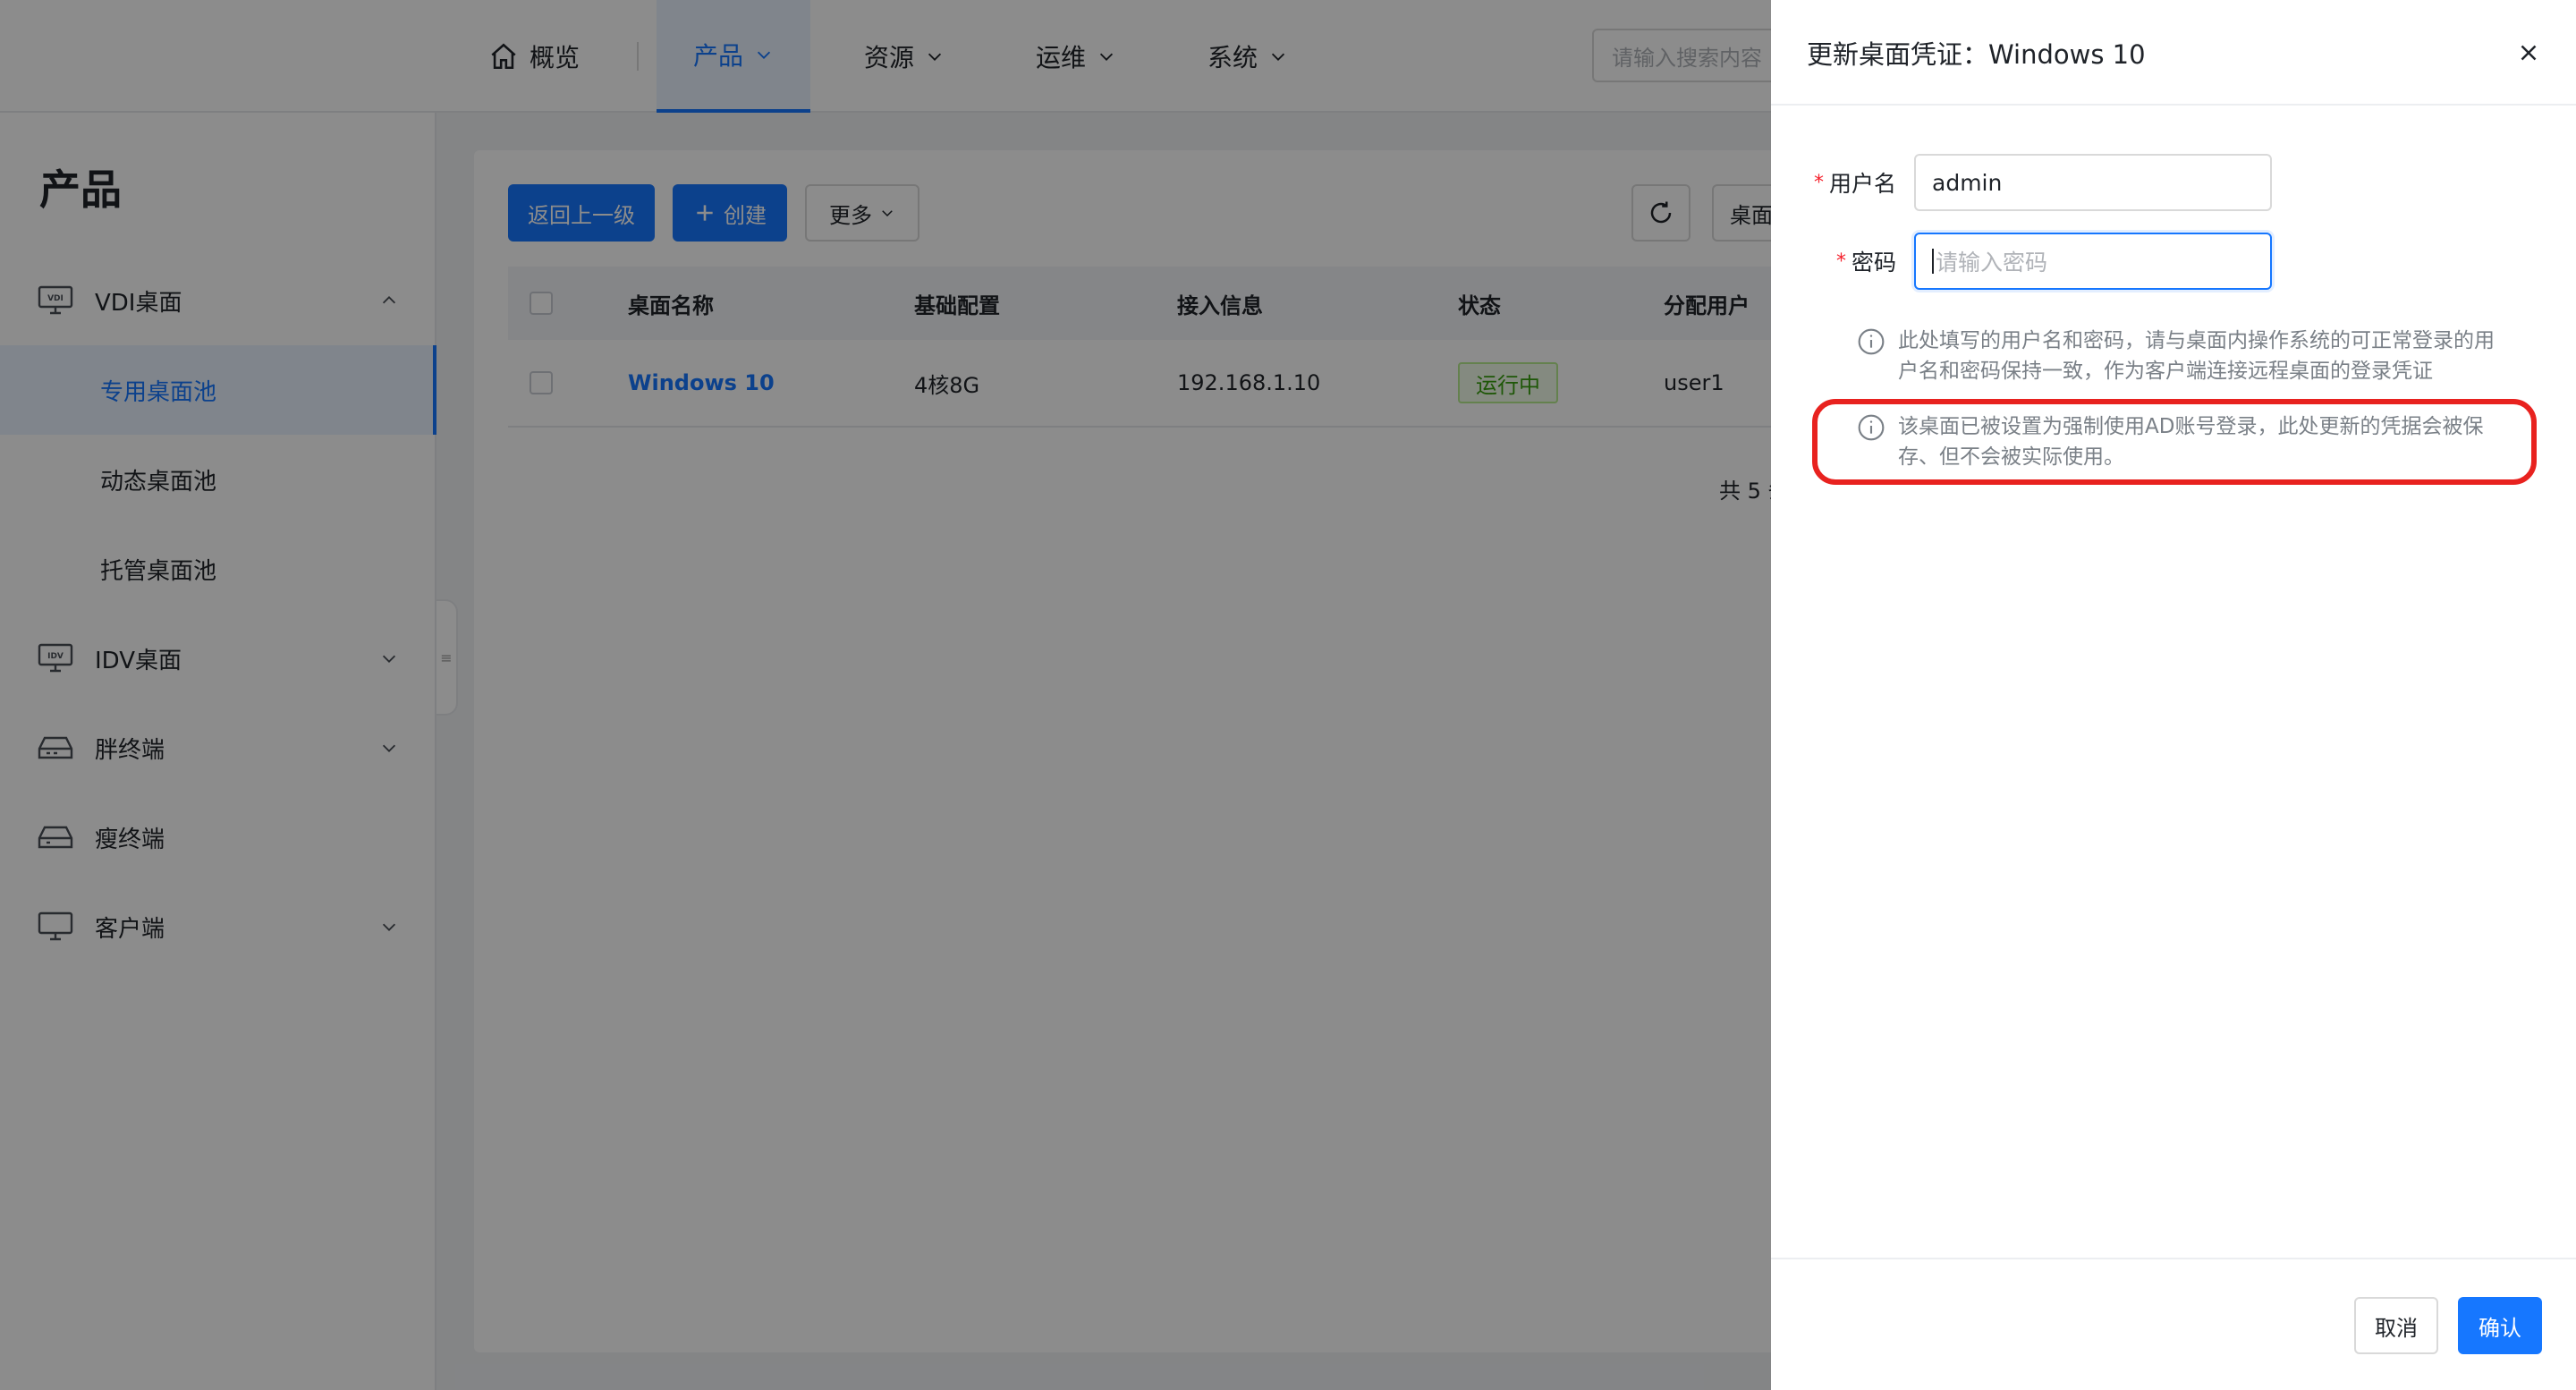  I want to click on password-label-text: 密码, so click(1873, 262).